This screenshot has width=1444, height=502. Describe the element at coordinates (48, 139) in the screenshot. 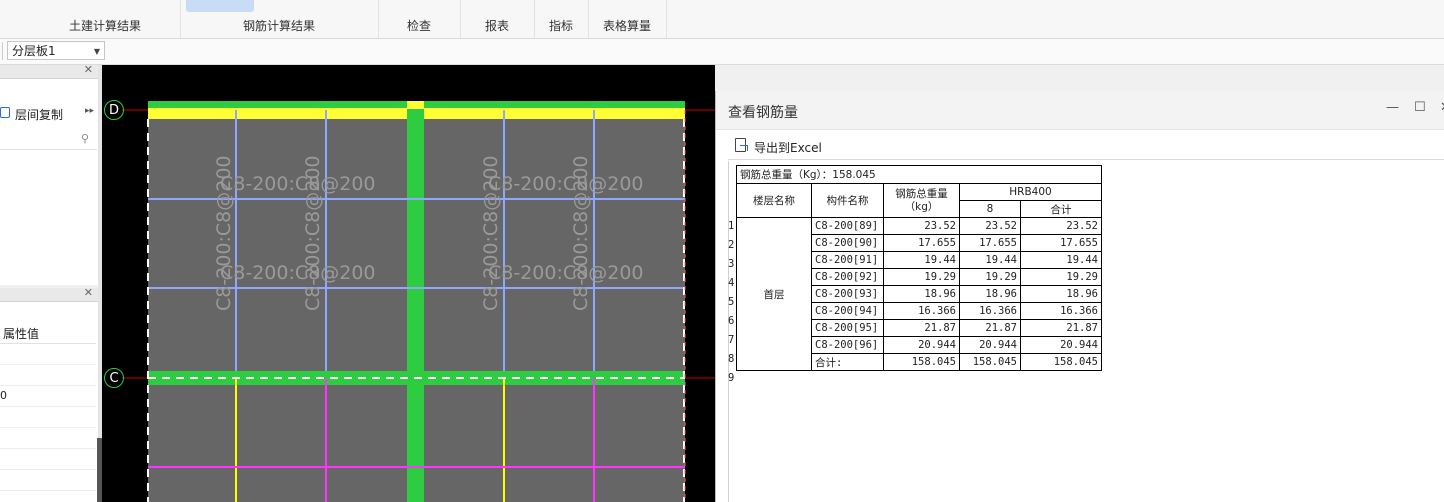

I see `component-search-input: ⚲` at that location.